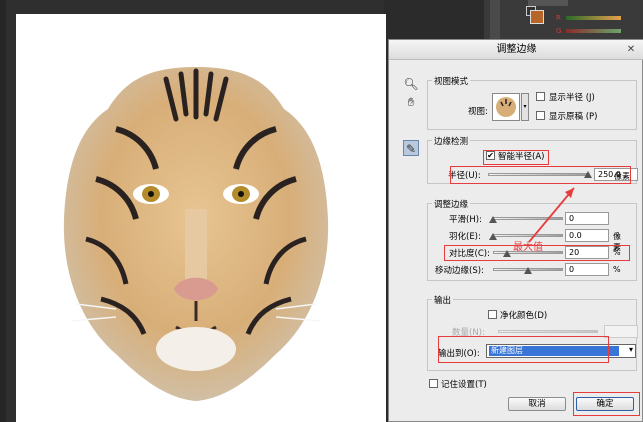 Image resolution: width=643 pixels, height=422 pixels. I want to click on show-original-label: 显示原稿 (P), so click(573, 117).